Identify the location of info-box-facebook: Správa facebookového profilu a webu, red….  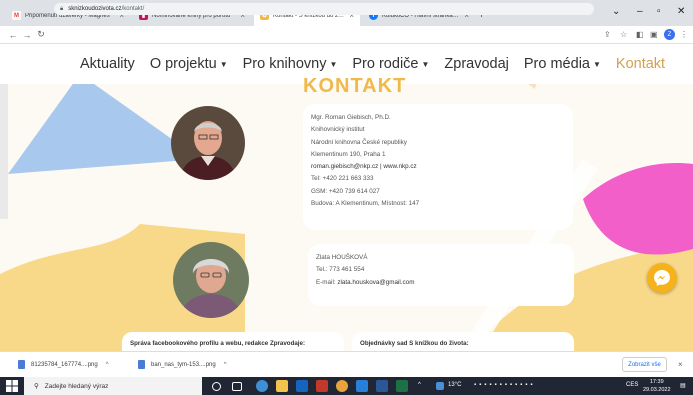
(233, 341).